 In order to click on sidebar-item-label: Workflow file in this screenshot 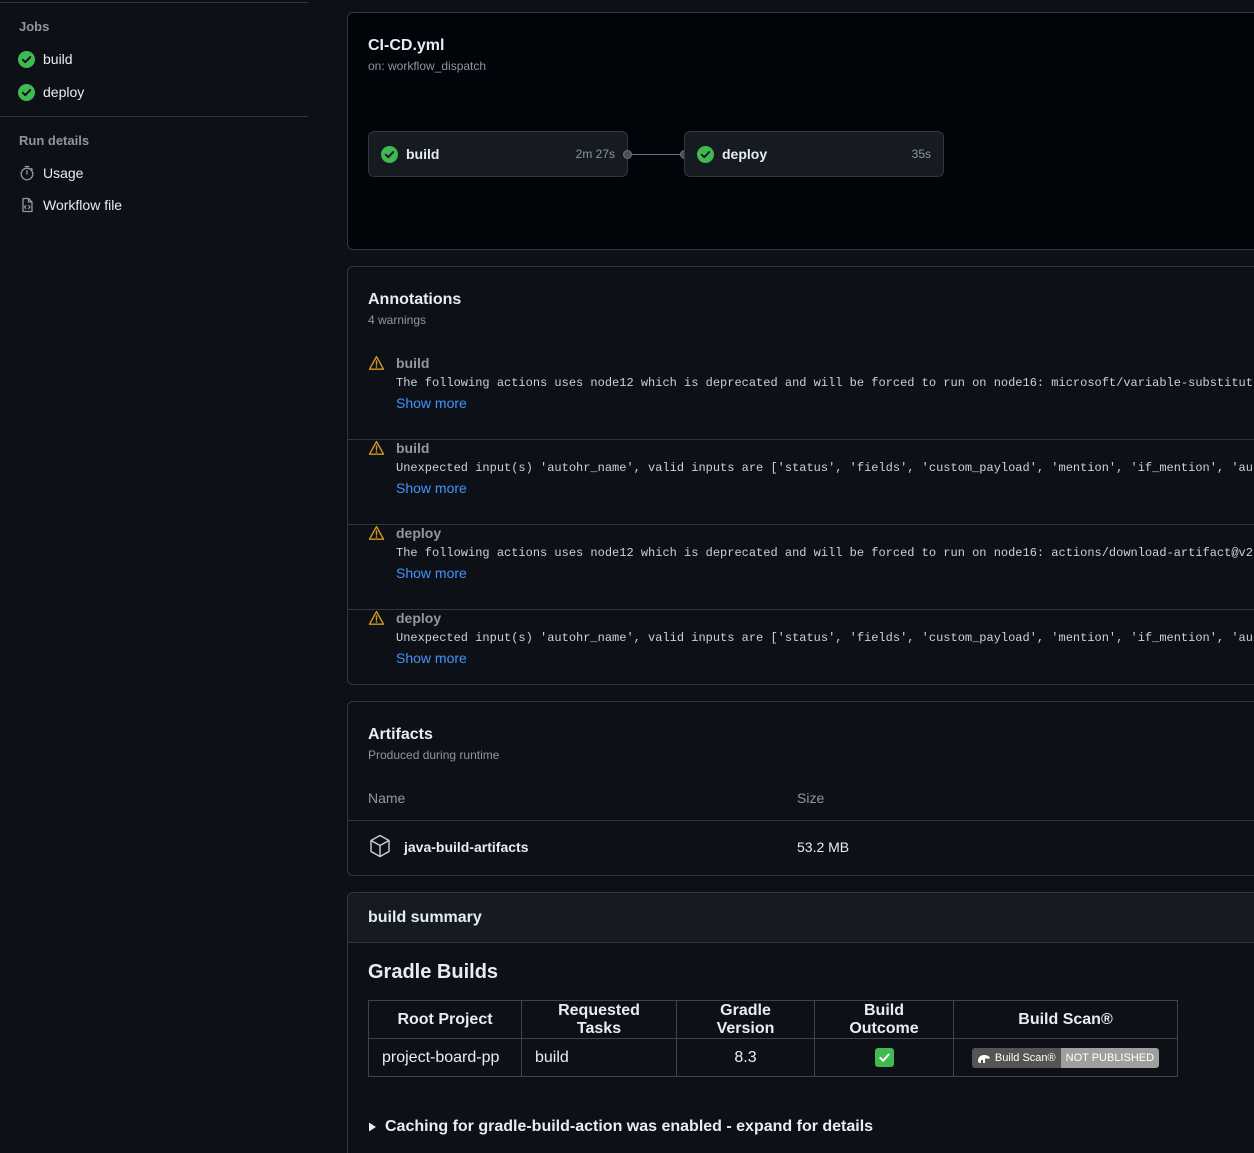, I will do `click(83, 205)`.